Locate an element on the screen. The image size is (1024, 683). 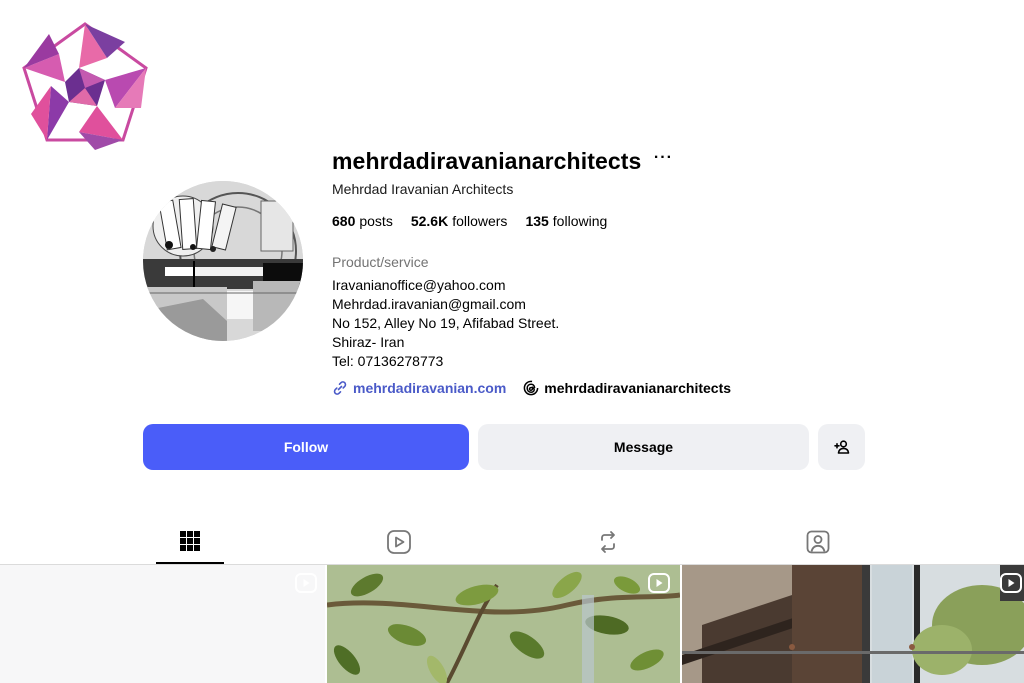
reposts-icon is located at coordinates (608, 542).